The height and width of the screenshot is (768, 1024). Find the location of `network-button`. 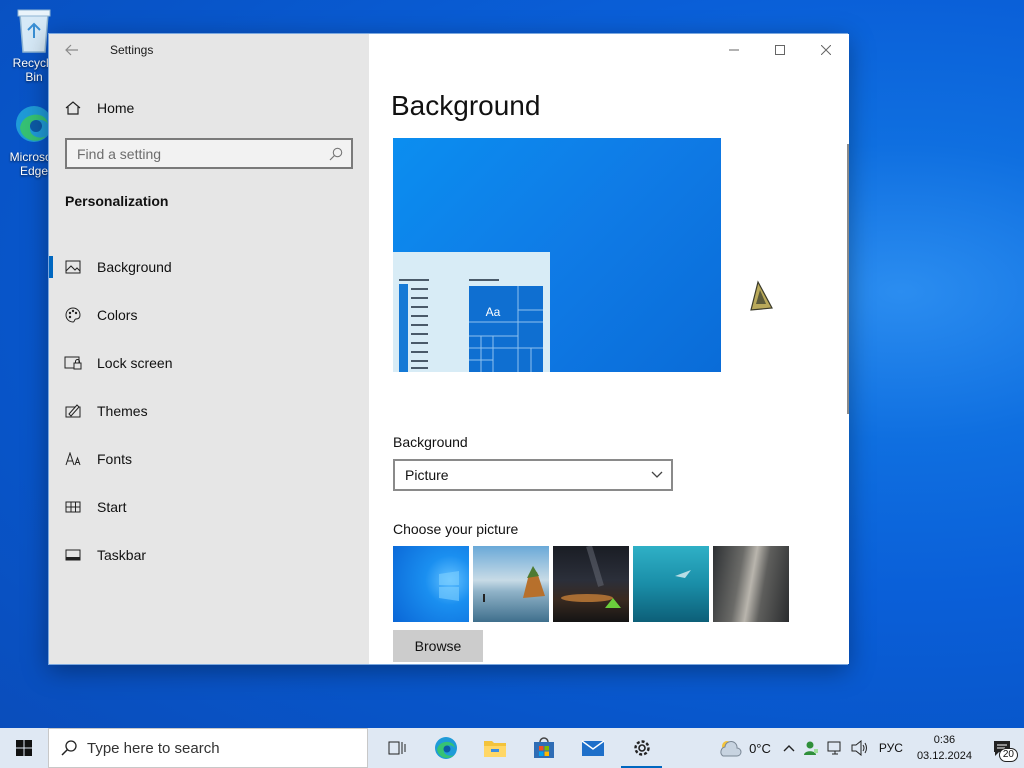

network-button is located at coordinates (835, 748).